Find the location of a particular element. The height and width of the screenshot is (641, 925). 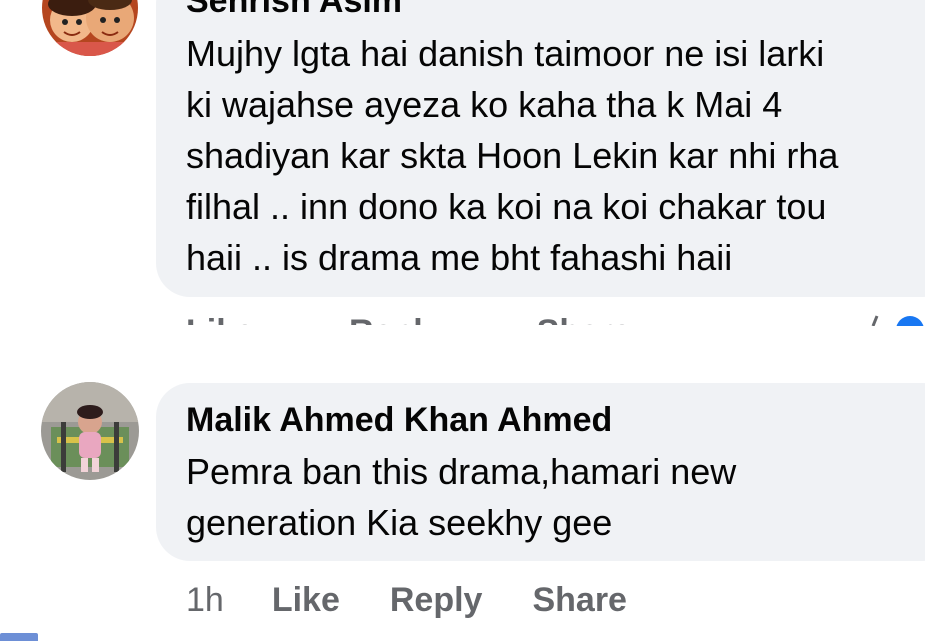

comment-actions: Like Reply Share is located at coordinates (555, 314).